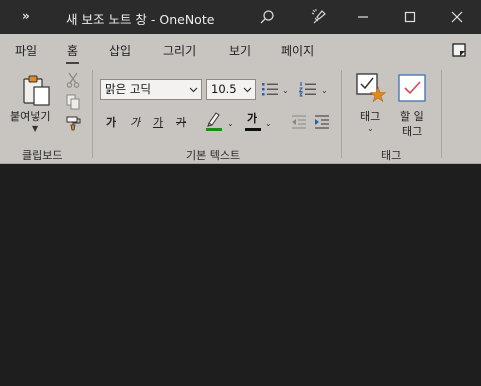  I want to click on feedback-icon, so click(318, 16).